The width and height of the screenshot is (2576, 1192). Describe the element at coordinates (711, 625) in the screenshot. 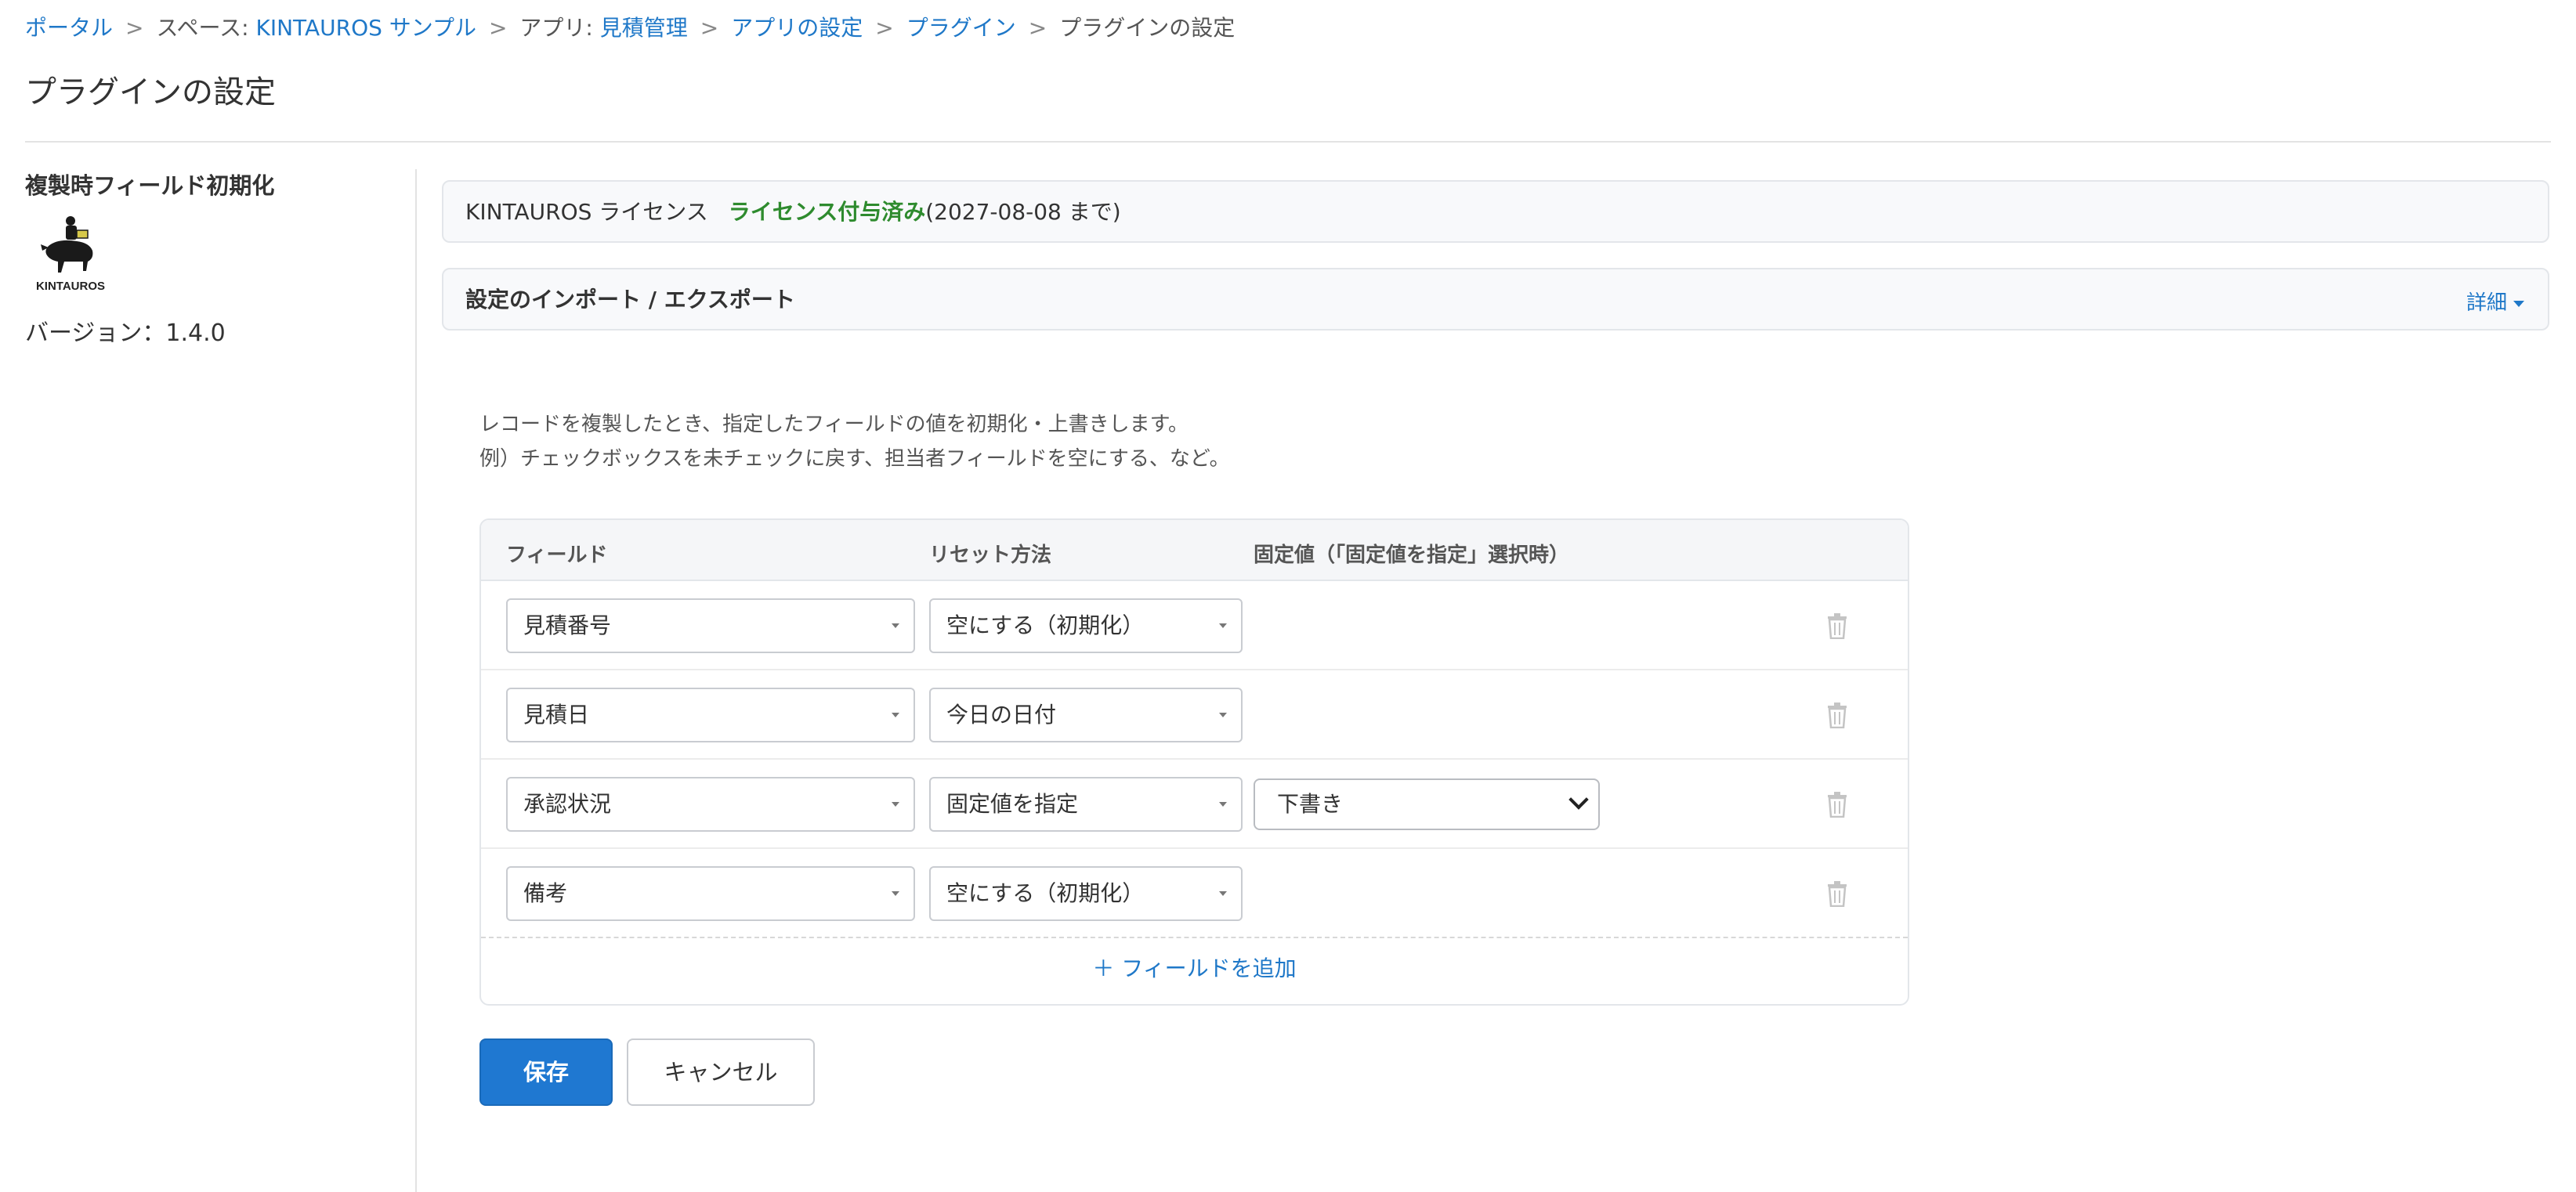

I see `field-select: 見積番号` at that location.